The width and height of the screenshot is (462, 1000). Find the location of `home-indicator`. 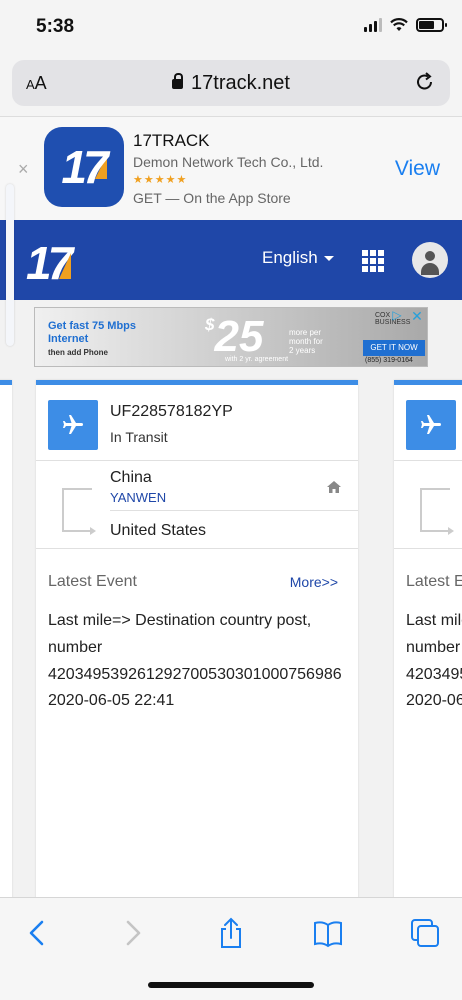

home-indicator is located at coordinates (231, 985).